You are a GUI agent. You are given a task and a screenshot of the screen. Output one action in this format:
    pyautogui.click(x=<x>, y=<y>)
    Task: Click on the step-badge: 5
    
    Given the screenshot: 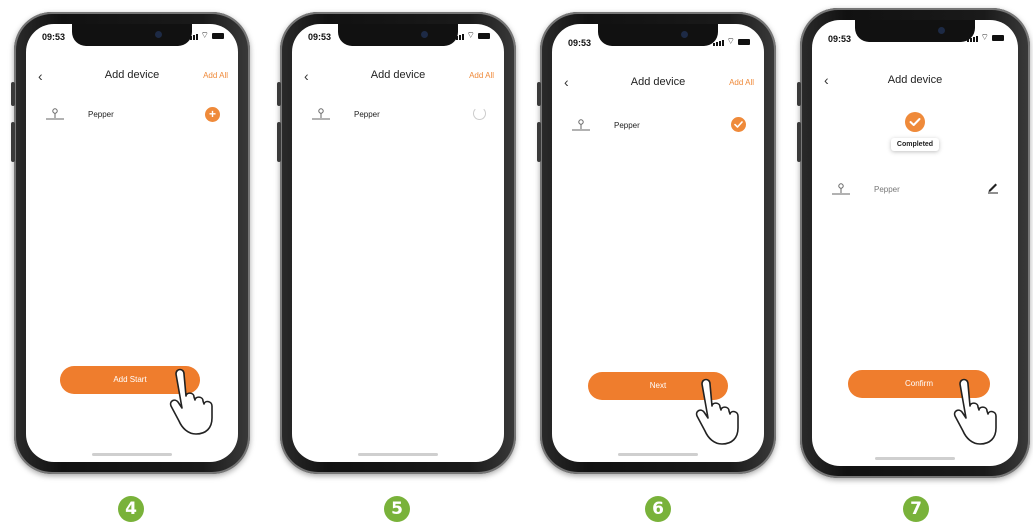 What is the action you would take?
    pyautogui.click(x=397, y=509)
    